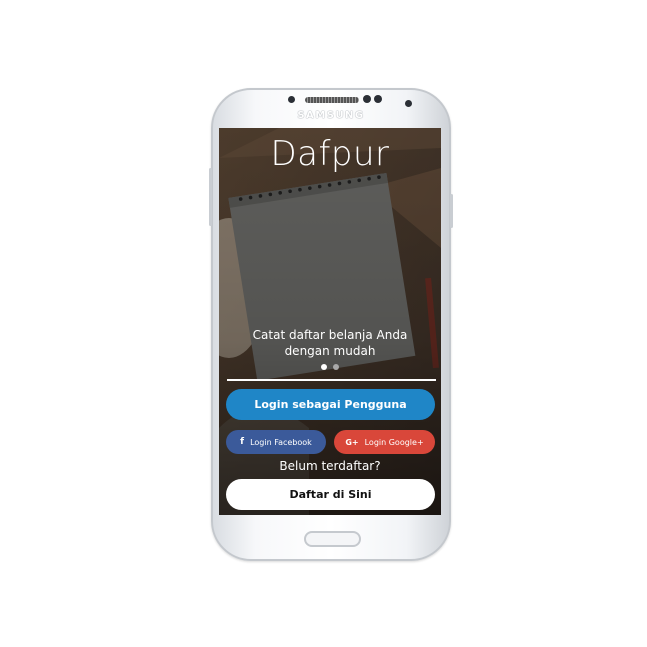  I want to click on login-user-button: Login sebagai Pengguna, so click(330, 404).